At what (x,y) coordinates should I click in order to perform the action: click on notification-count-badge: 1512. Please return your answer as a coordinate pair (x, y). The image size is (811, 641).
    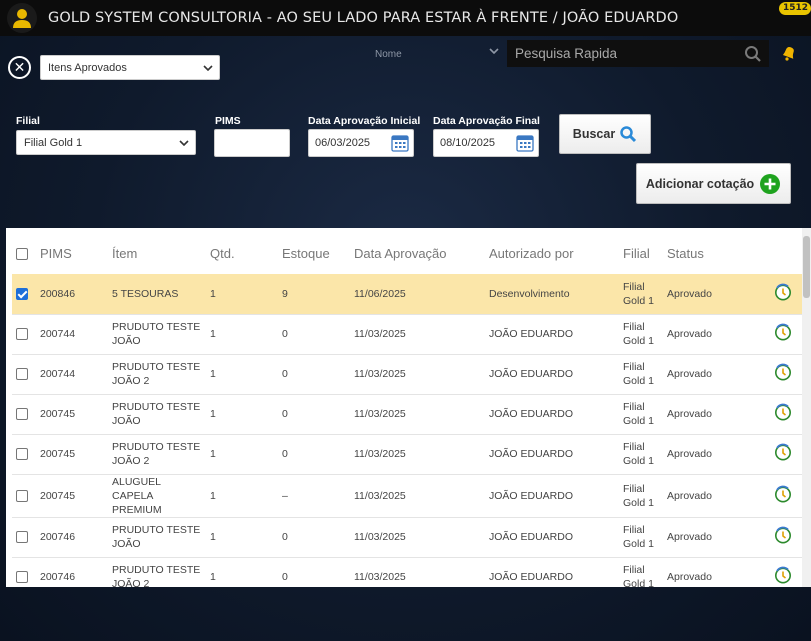
    Looking at the image, I should click on (794, 8).